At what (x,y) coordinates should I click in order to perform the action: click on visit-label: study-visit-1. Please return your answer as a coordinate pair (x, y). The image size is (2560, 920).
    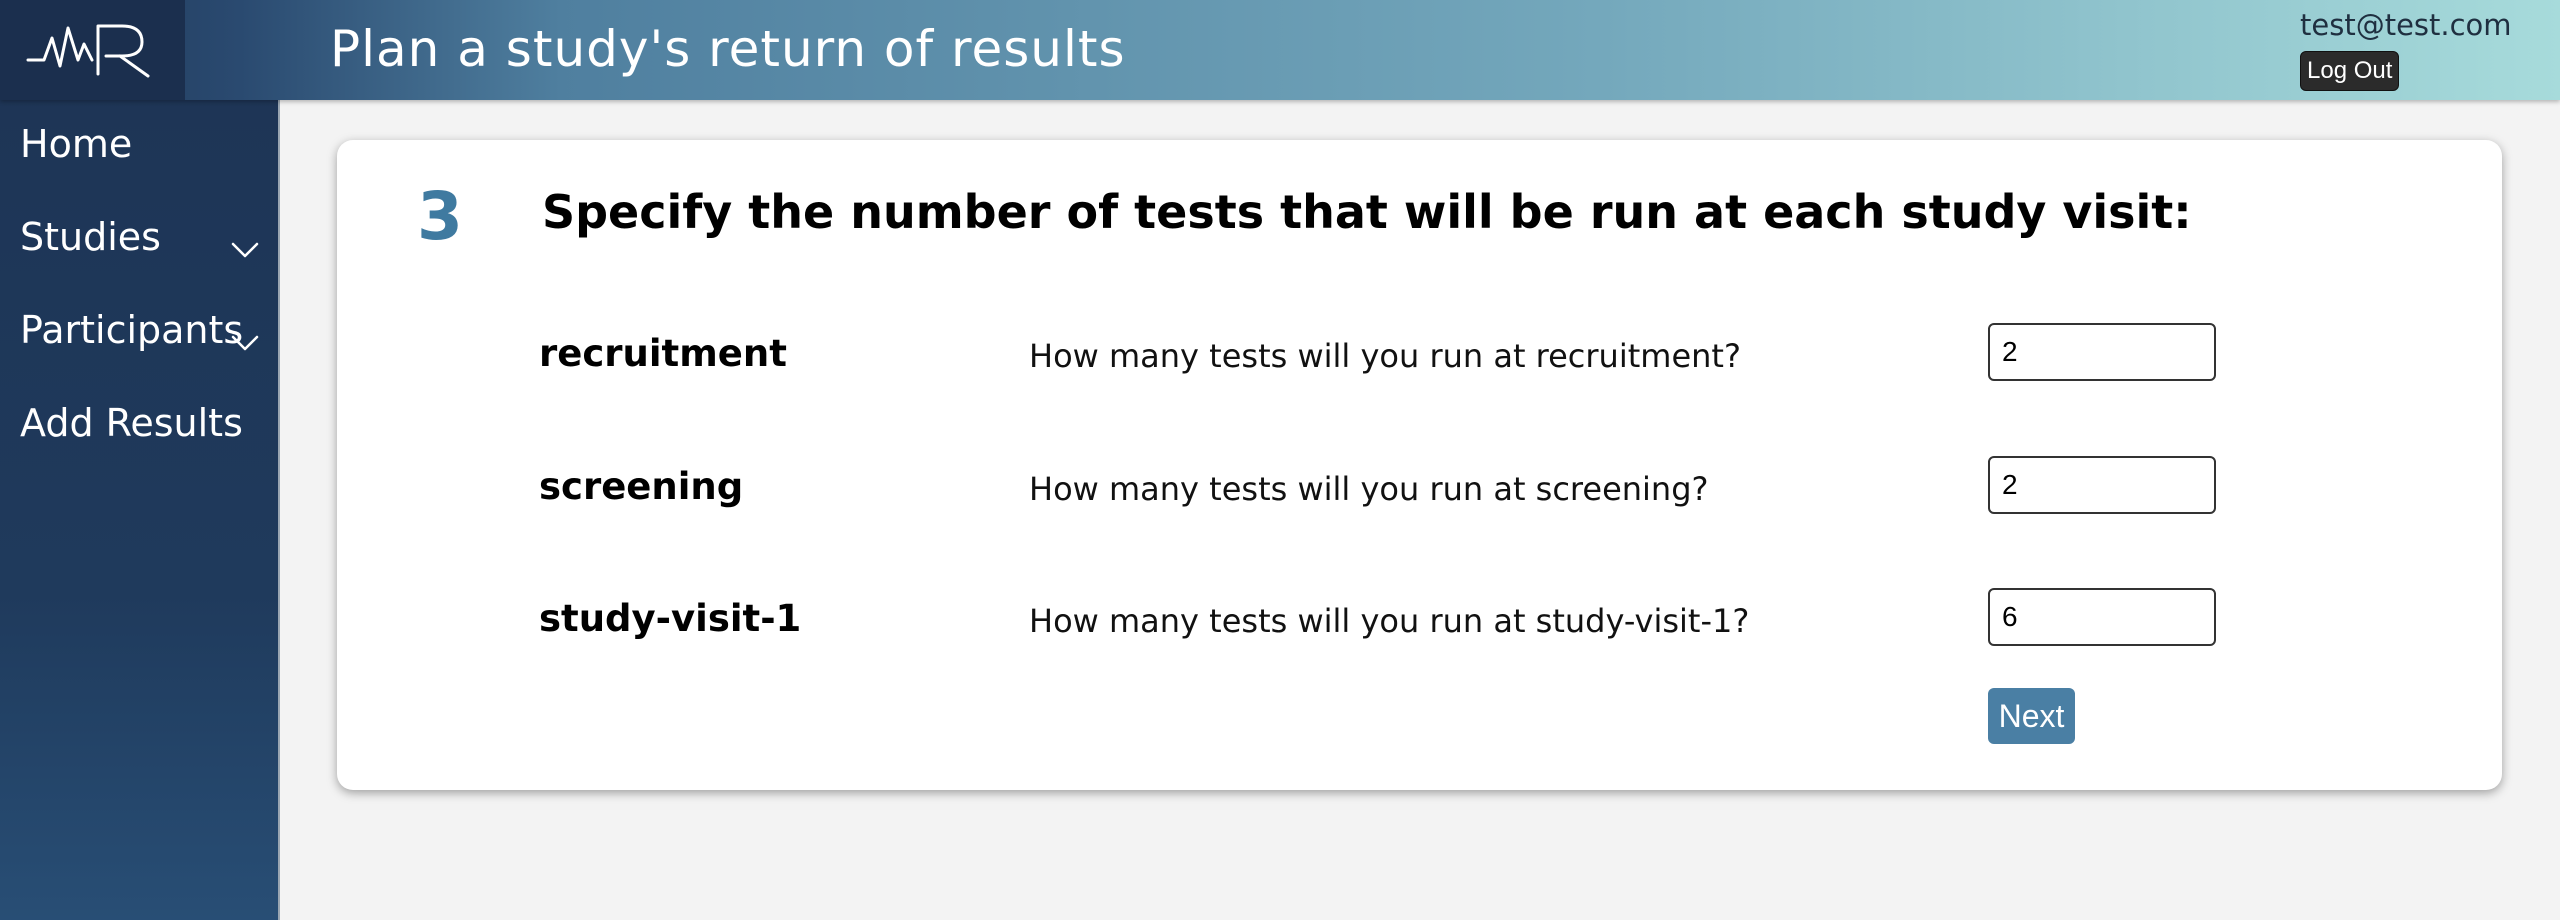
    Looking at the image, I should click on (670, 618).